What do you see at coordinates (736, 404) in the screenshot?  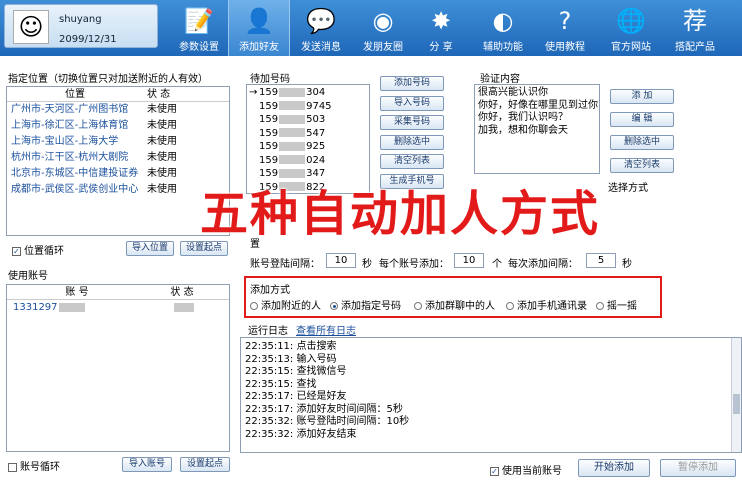 I see `scrollbar-thumb` at bounding box center [736, 404].